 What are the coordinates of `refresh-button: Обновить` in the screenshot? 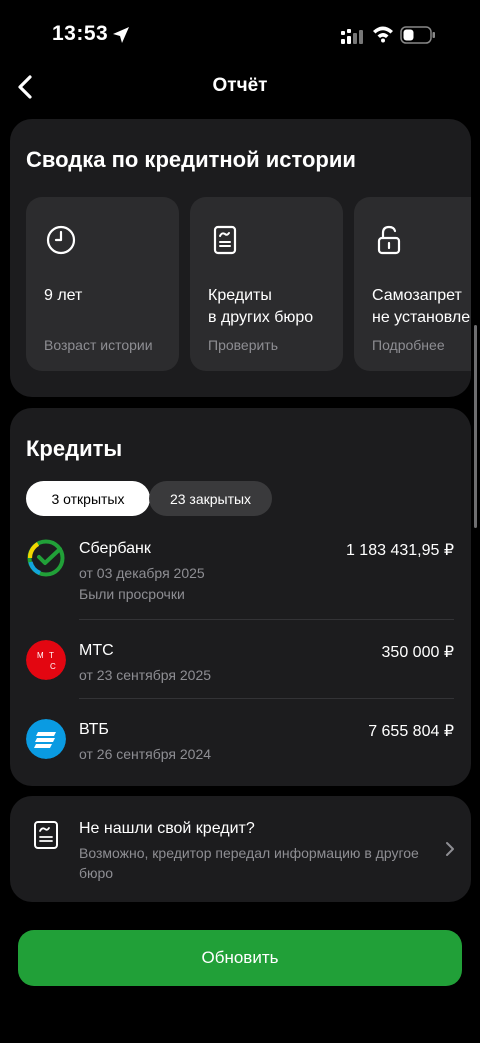 It's located at (240, 958).